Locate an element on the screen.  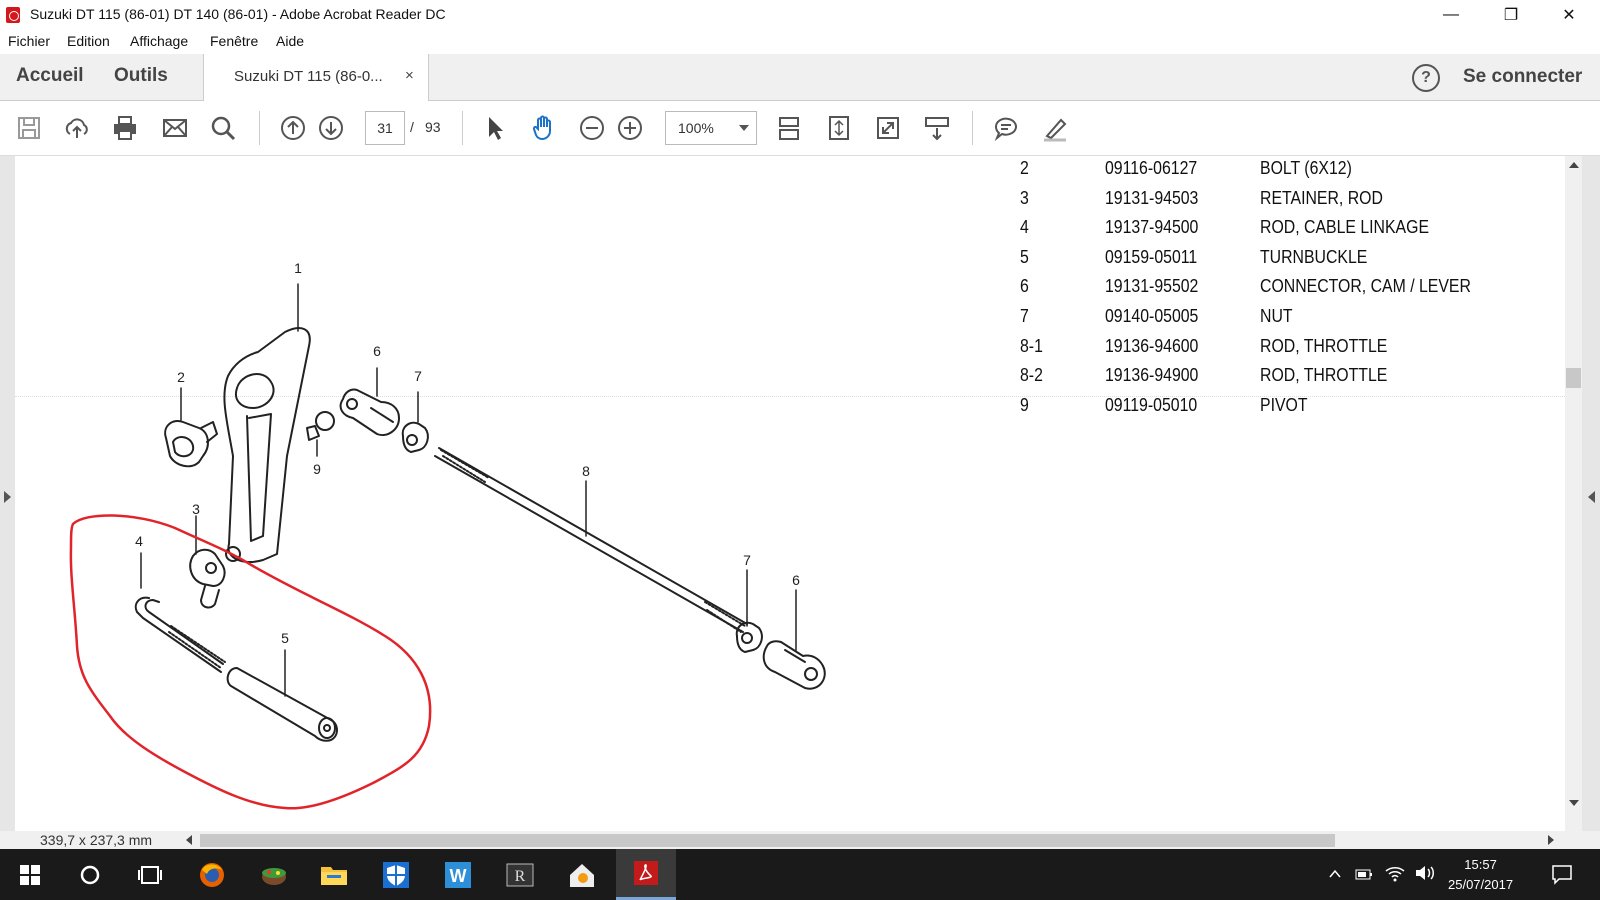
windows-taskbar: W R 15:57 25/07/2017 is located at coordinates (800, 874).